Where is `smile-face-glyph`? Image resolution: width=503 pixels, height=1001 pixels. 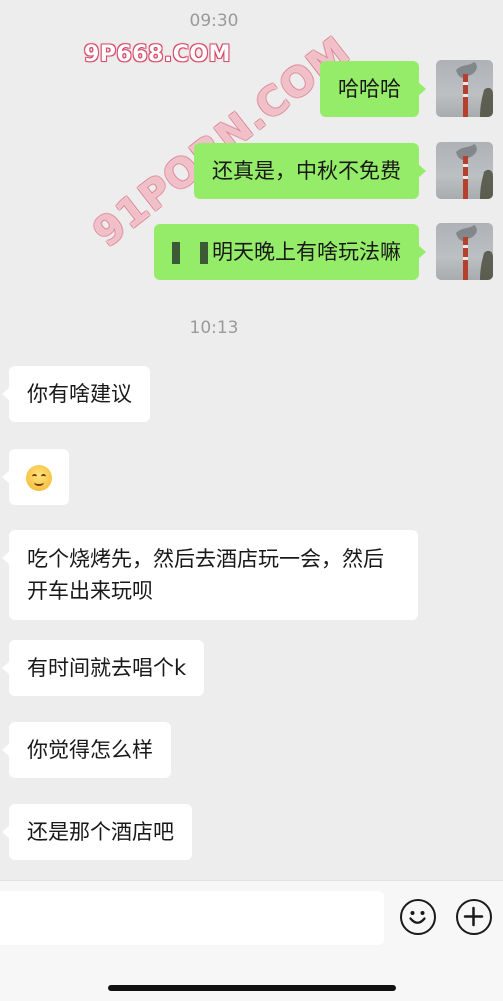 smile-face-glyph is located at coordinates (417, 917).